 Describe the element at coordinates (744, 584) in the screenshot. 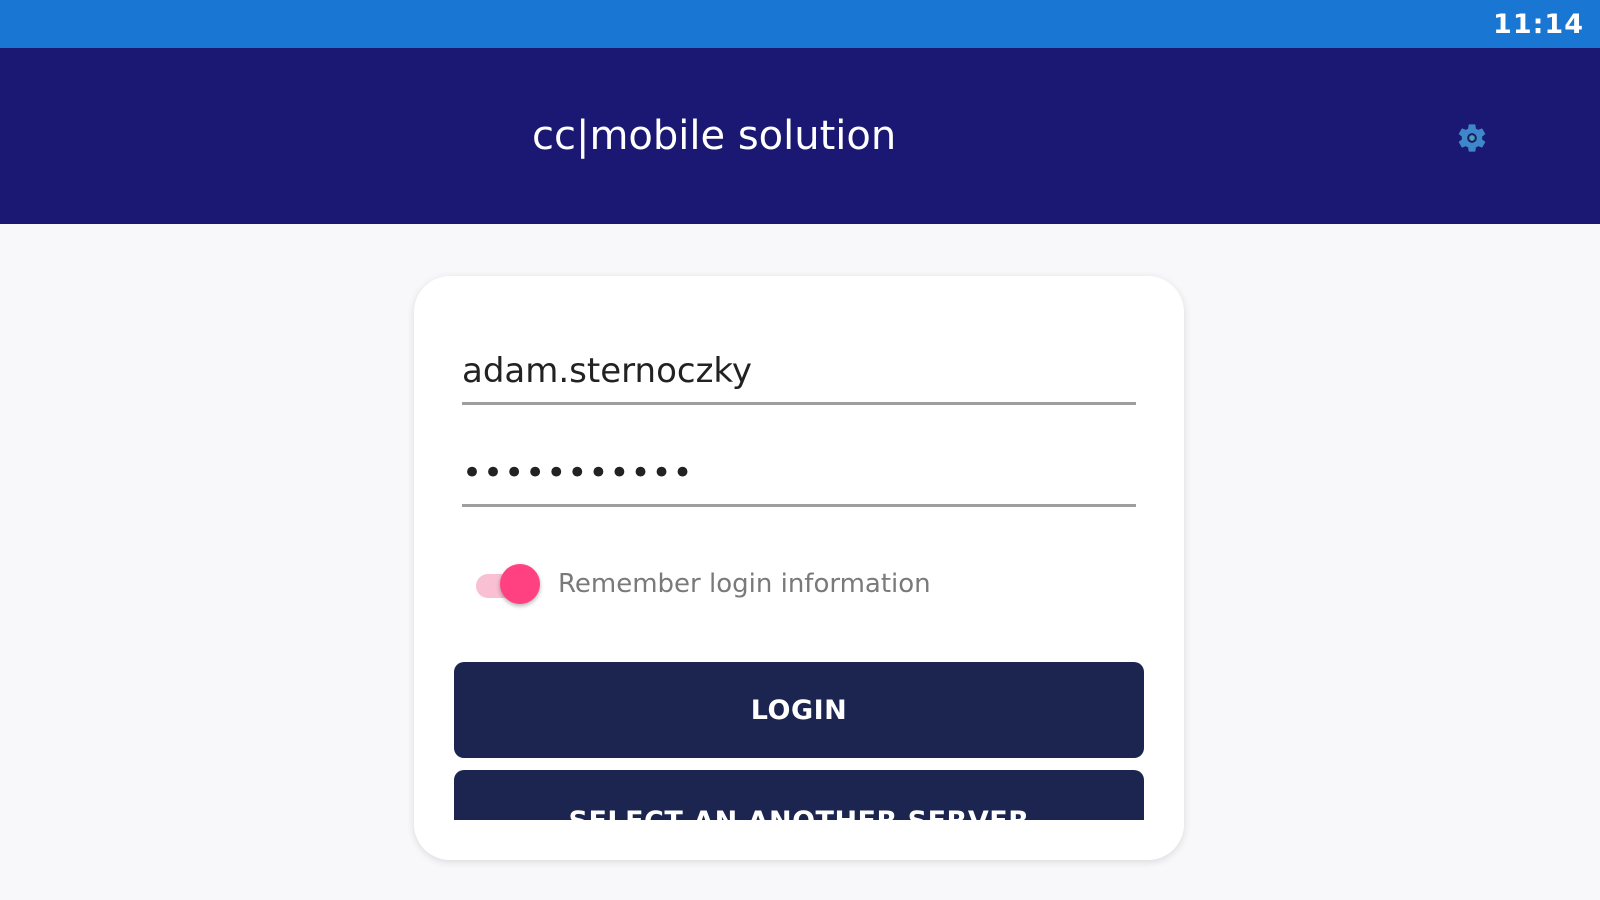

I see `remember-label: Remember login information` at that location.